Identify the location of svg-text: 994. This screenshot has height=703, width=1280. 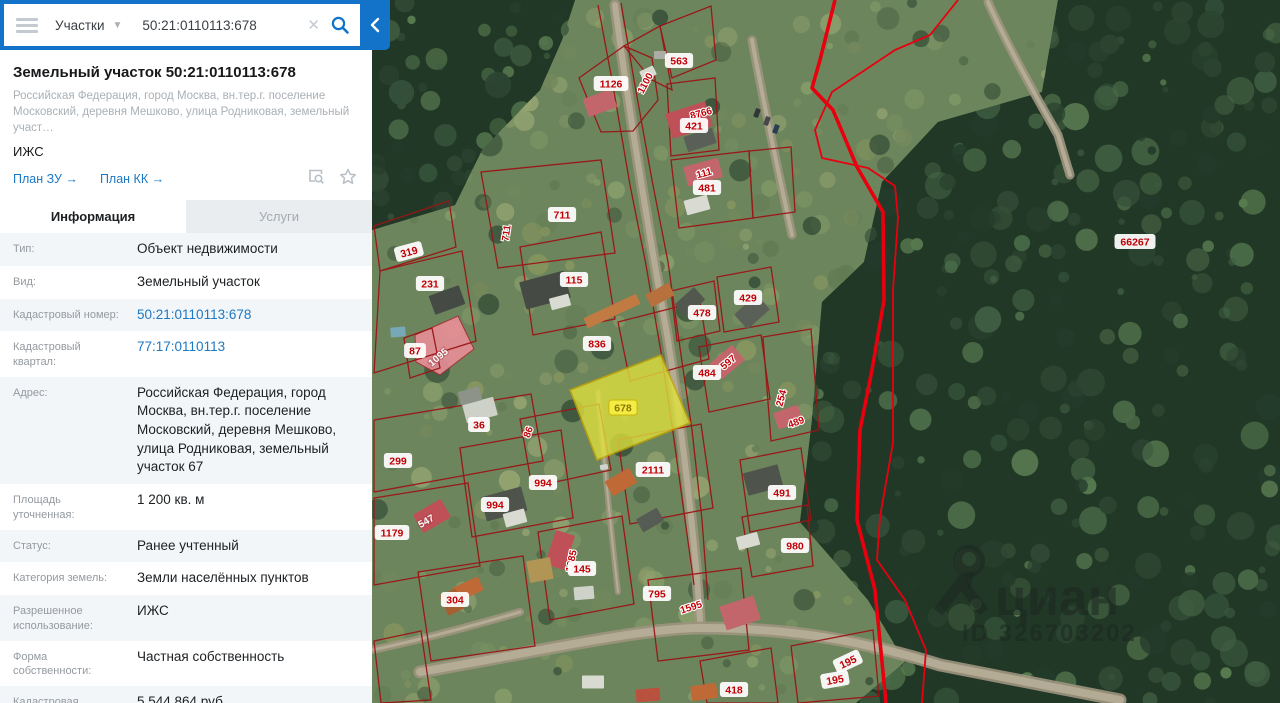
(495, 506).